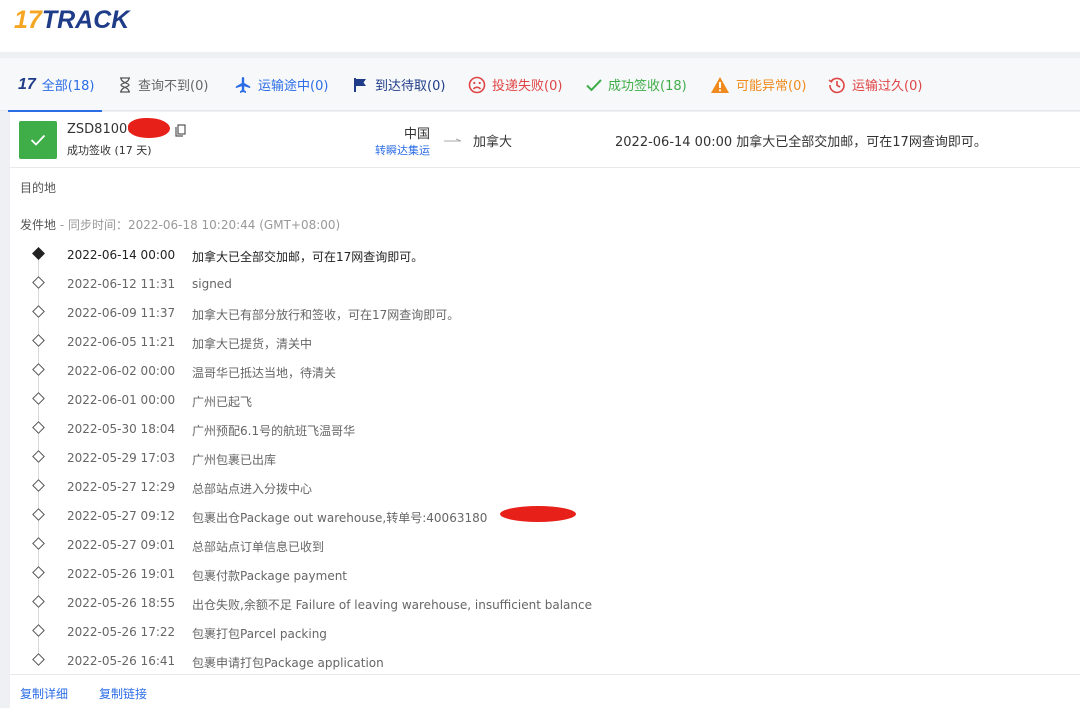 This screenshot has height=708, width=1080. Describe the element at coordinates (887, 86) in the screenshot. I see `tab-expired-label: 运输过久(0)` at that location.